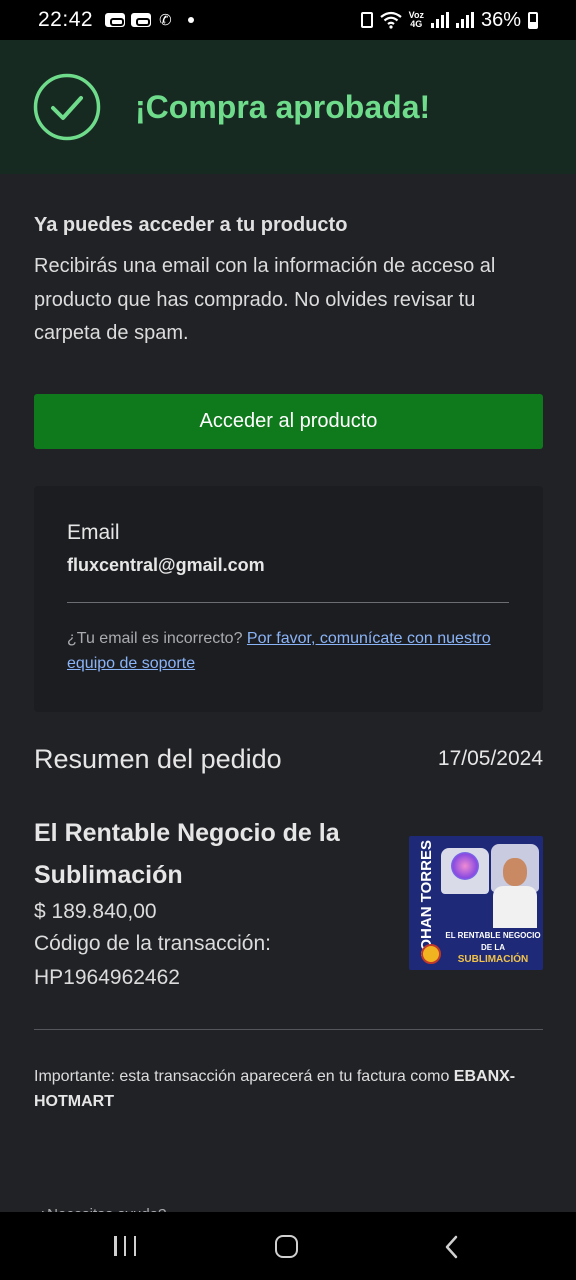 This screenshot has width=576, height=1280. What do you see at coordinates (107, 977) in the screenshot?
I see `transaction-code: HP1964962462` at bounding box center [107, 977].